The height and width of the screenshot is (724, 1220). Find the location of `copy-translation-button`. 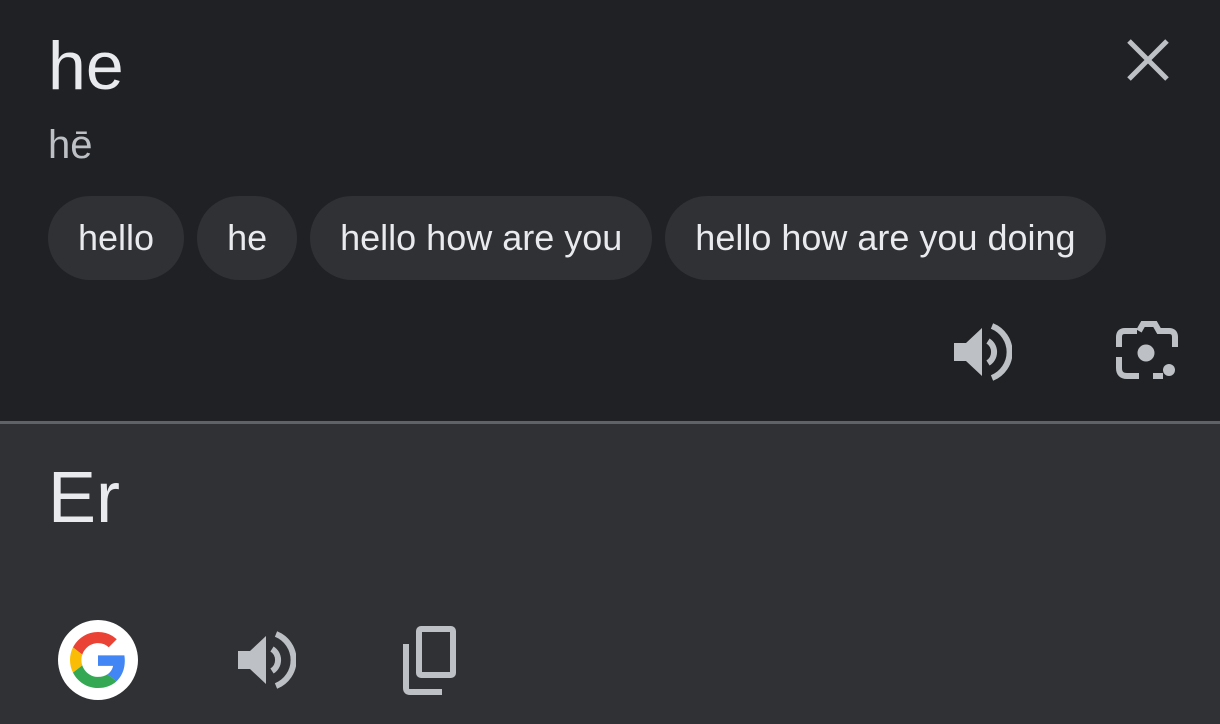

copy-translation-button is located at coordinates (430, 660).